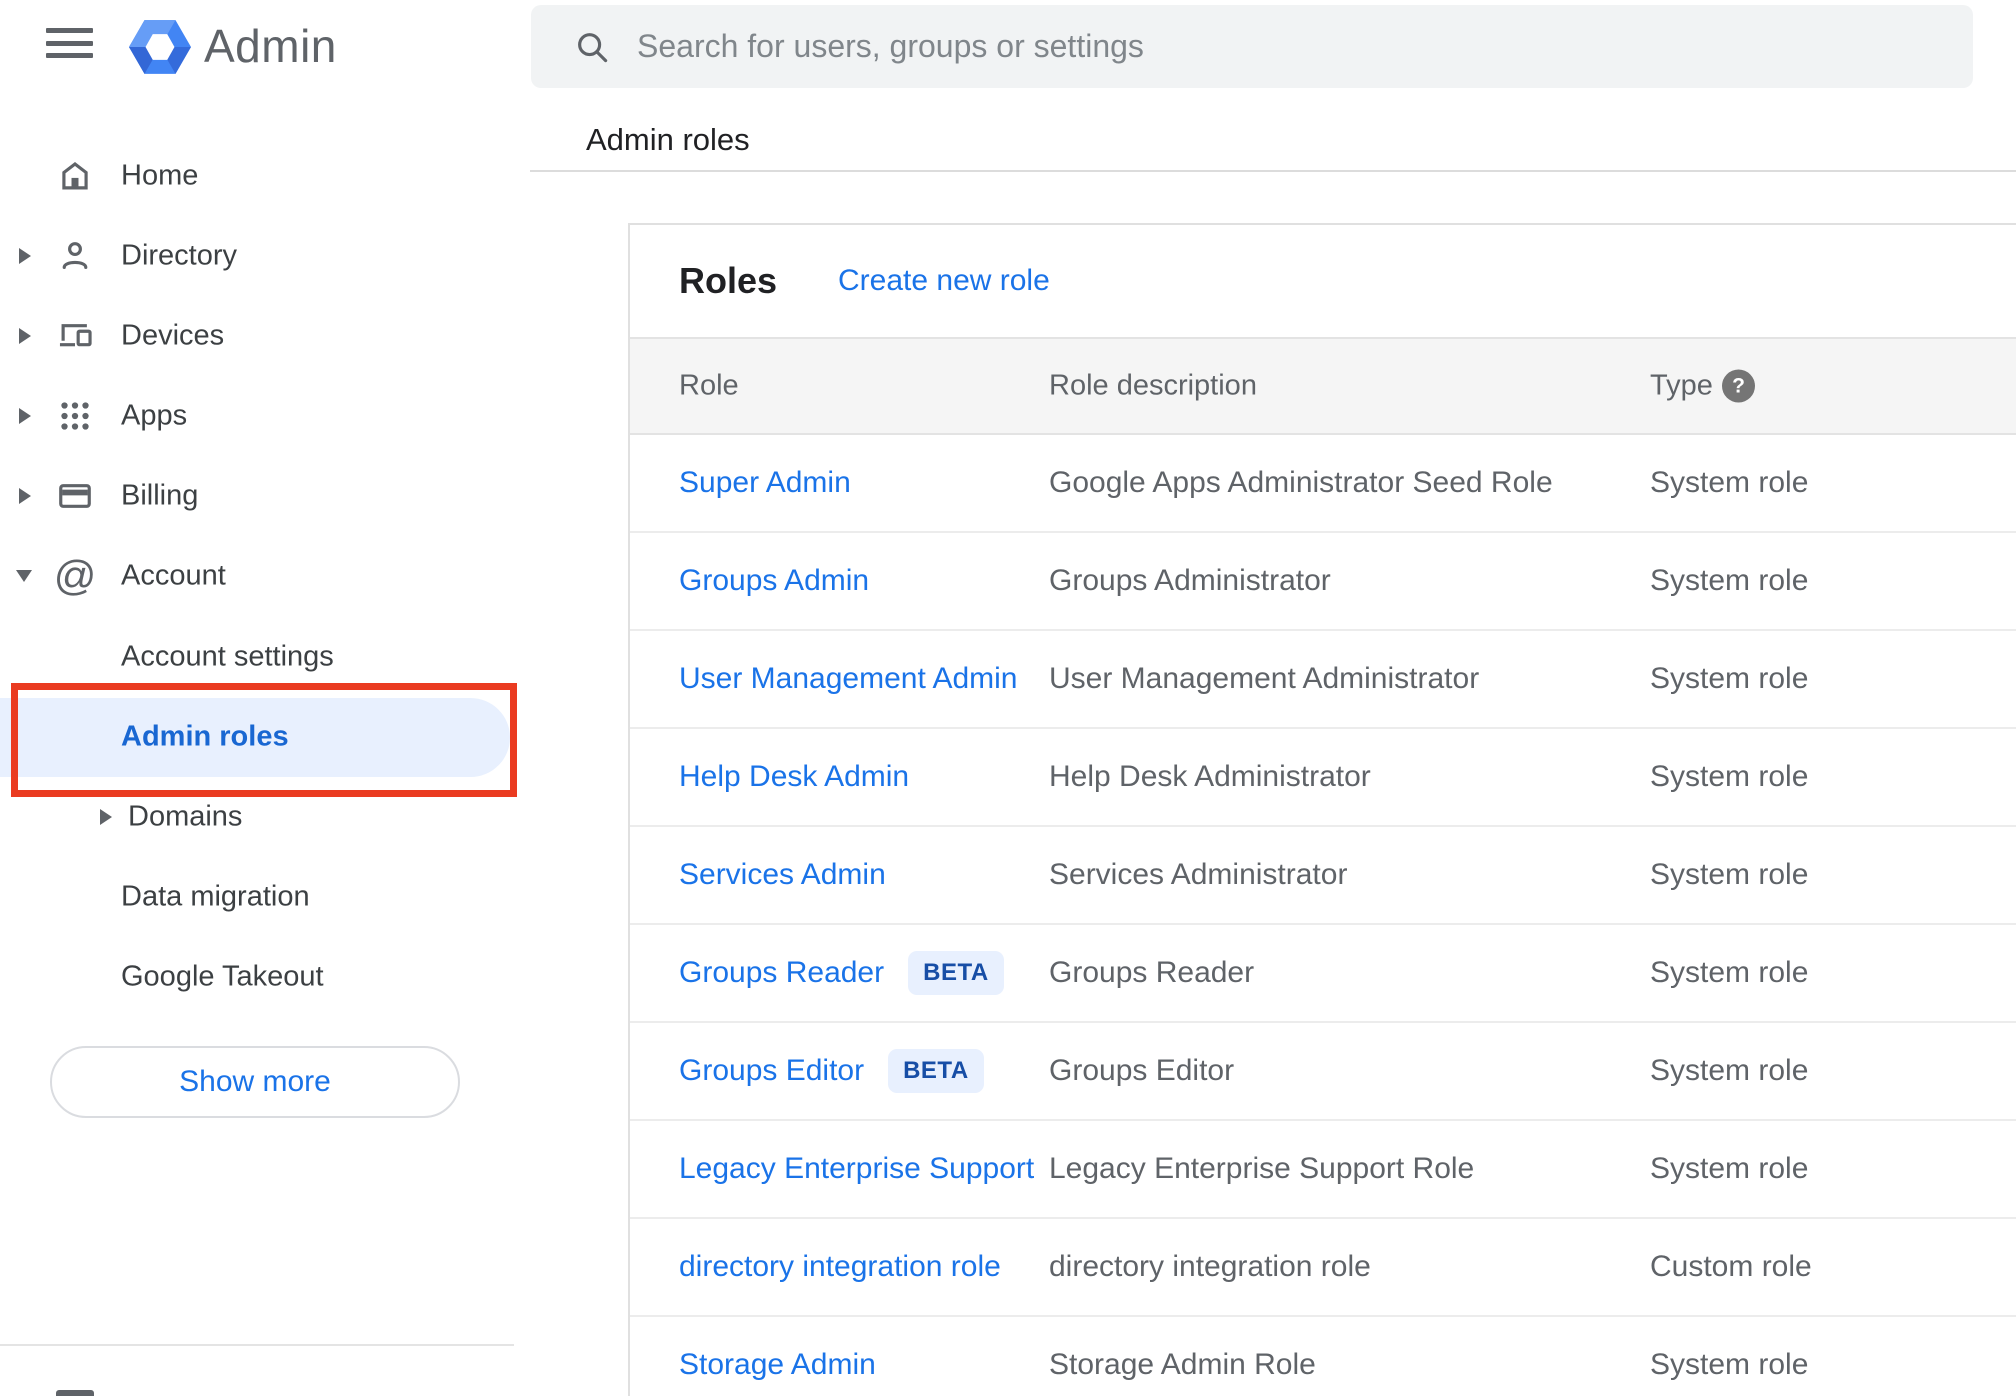 The height and width of the screenshot is (1396, 2016). Describe the element at coordinates (257, 416) in the screenshot. I see `sidebar-item-apps: Apps` at that location.